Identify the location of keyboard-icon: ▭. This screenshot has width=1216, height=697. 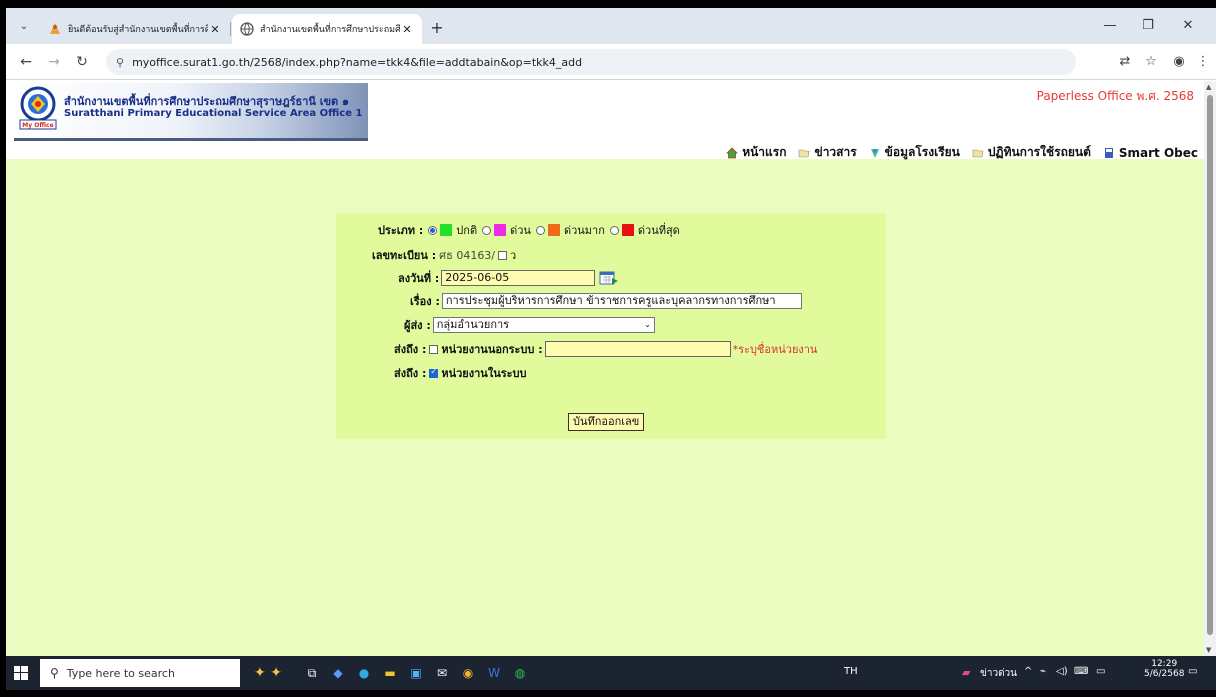
(1100, 671).